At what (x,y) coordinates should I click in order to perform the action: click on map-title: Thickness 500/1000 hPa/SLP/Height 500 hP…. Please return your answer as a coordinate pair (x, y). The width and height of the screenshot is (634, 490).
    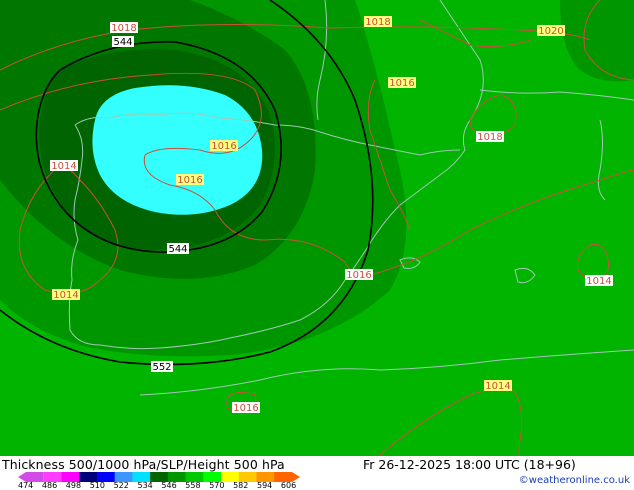
    Looking at the image, I should click on (143, 464).